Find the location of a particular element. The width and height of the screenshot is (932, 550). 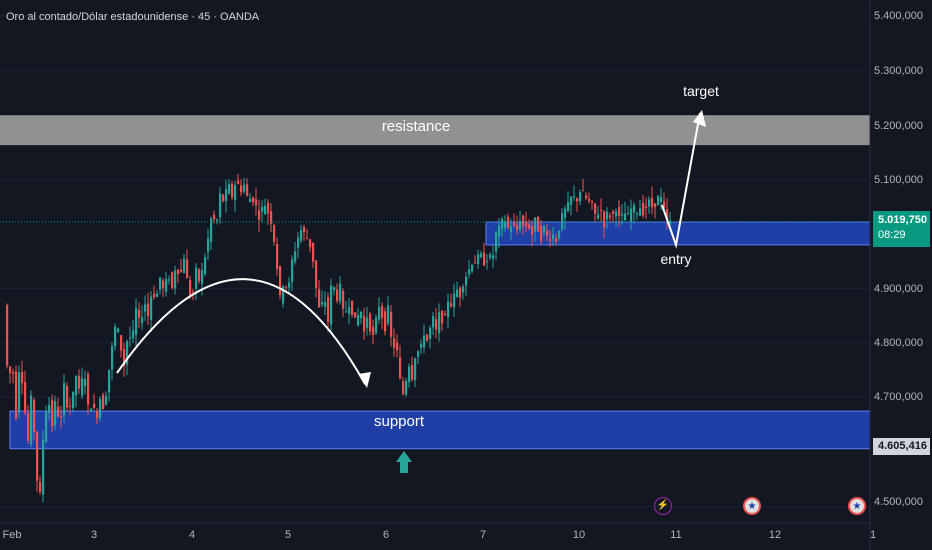

lightning-icon: ⚡ is located at coordinates (663, 506).